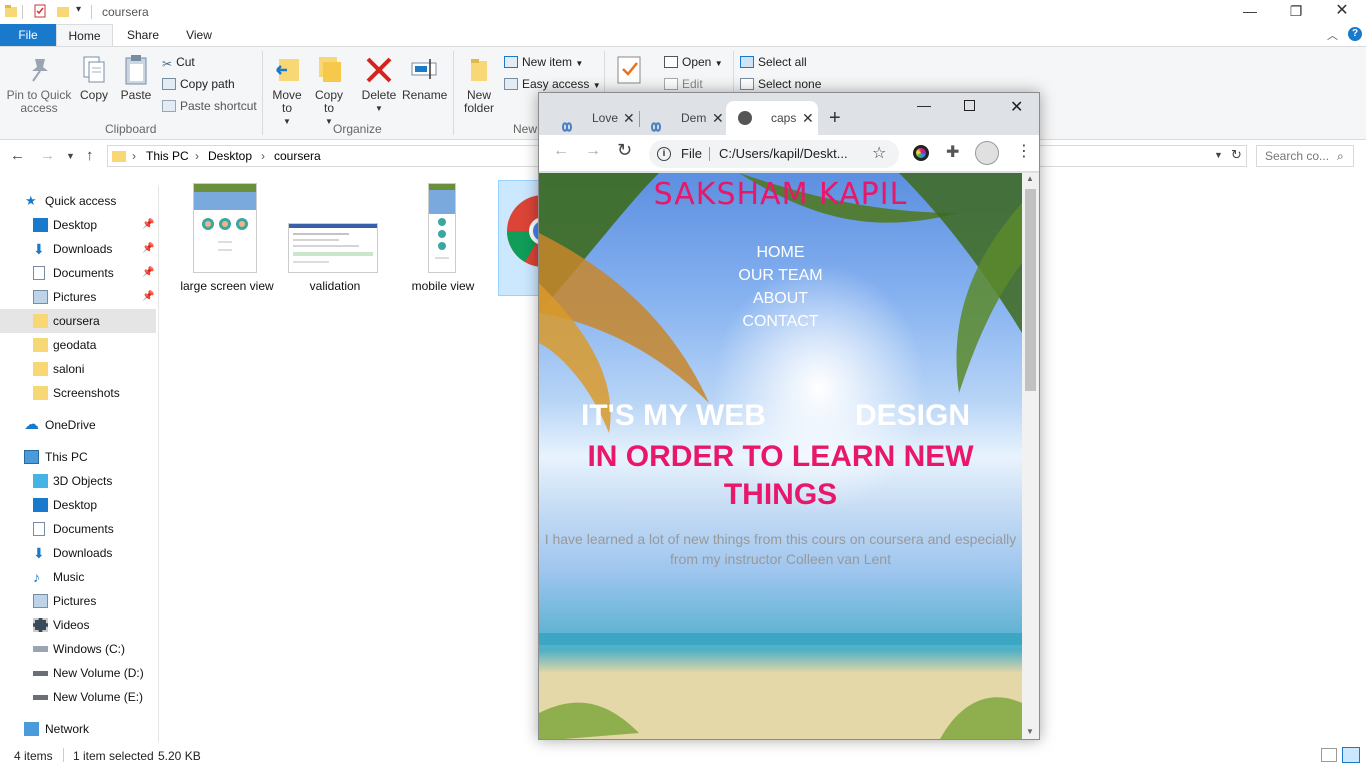 The width and height of the screenshot is (1366, 768). Describe the element at coordinates (780, 275) in the screenshot. I see `nav-link-our-team: OUR TEAM` at that location.